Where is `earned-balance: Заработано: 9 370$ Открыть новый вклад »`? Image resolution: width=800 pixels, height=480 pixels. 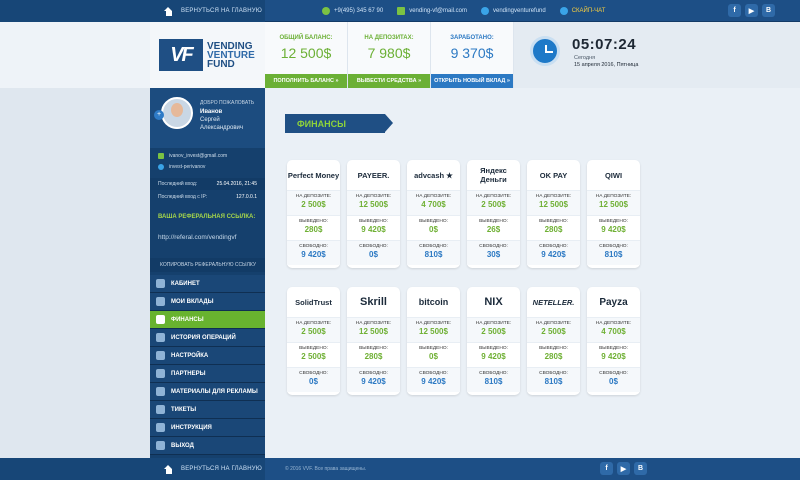
earned-balance: Заработано: 9 370$ Открыть новый вклад » is located at coordinates (472, 55).